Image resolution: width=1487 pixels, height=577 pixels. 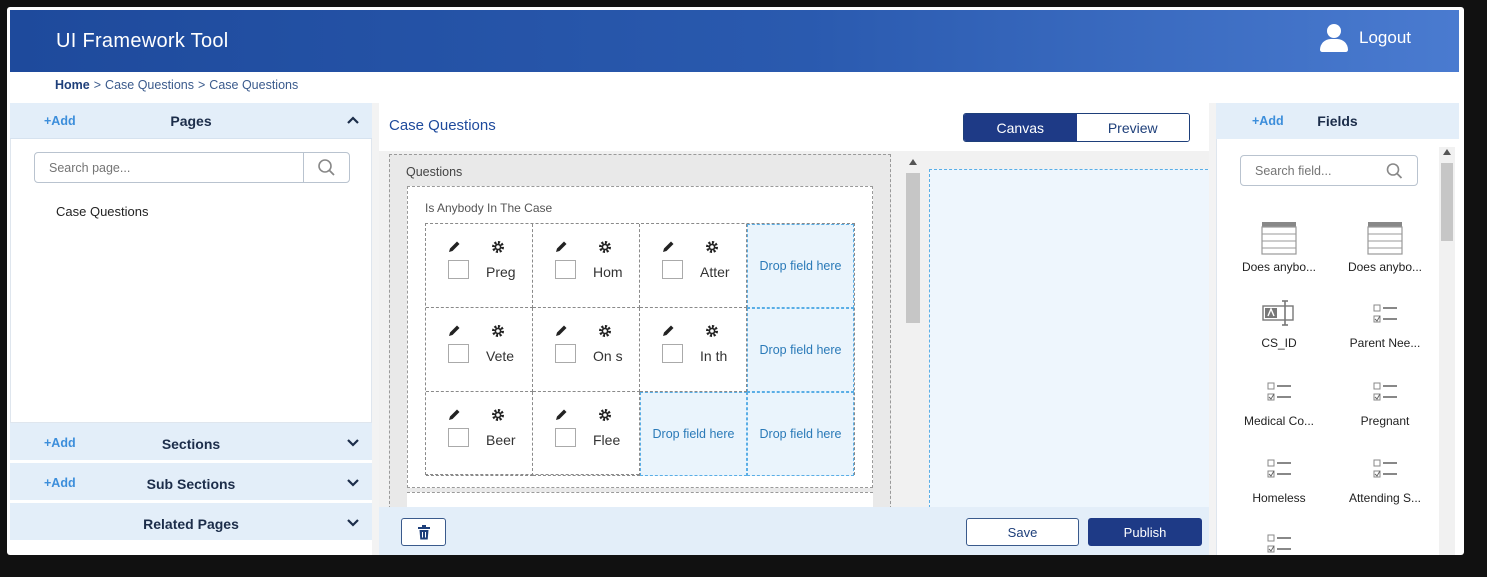 What do you see at coordinates (1212, 329) in the screenshot?
I see `panel-divider` at bounding box center [1212, 329].